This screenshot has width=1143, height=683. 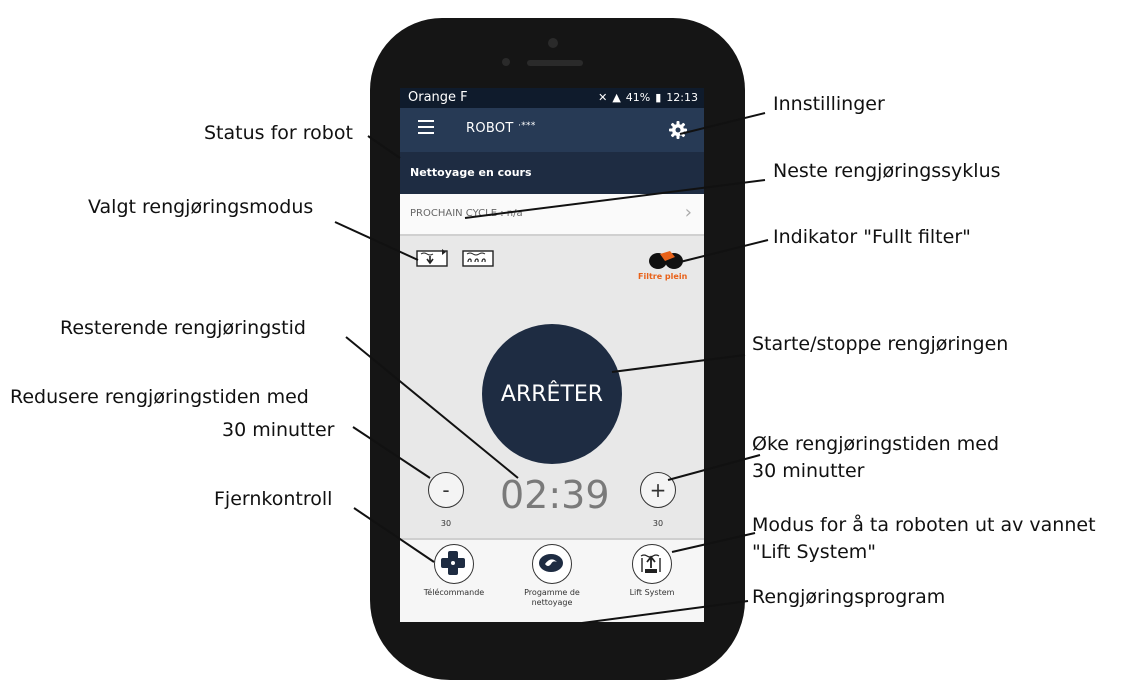 What do you see at coordinates (457, 213) in the screenshot?
I see `next-cycle-label: PROCHAIN CYCLE :` at bounding box center [457, 213].